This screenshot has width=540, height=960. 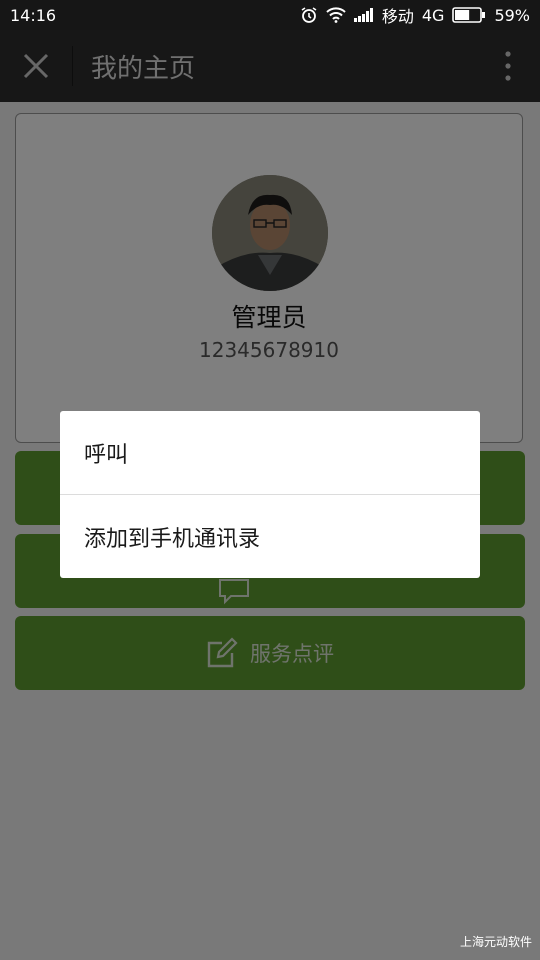 I want to click on status-icons: 移动 4G 59%, so click(x=415, y=15).